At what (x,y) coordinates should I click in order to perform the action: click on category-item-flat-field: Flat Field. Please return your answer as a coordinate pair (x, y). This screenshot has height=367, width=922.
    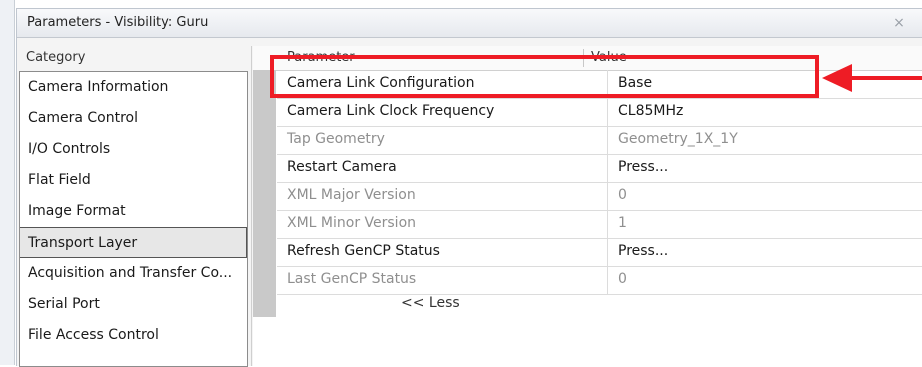
    Looking at the image, I should click on (133, 180).